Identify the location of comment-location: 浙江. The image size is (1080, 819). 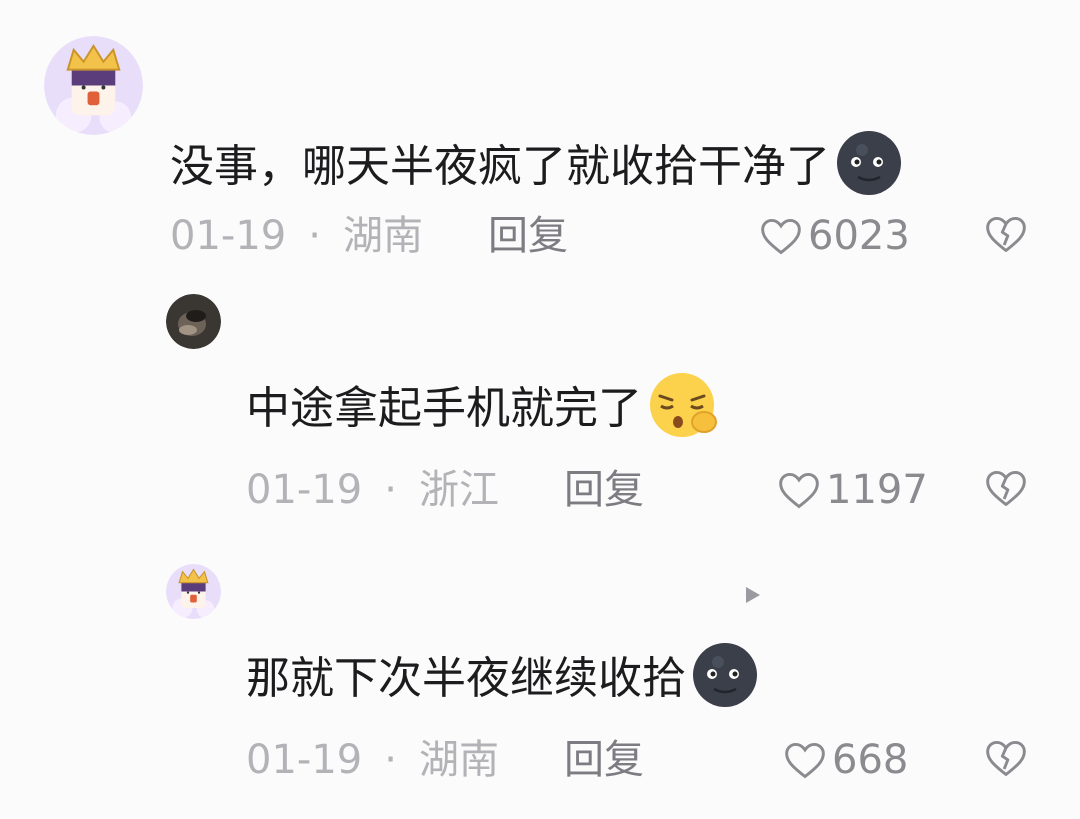
(458, 490).